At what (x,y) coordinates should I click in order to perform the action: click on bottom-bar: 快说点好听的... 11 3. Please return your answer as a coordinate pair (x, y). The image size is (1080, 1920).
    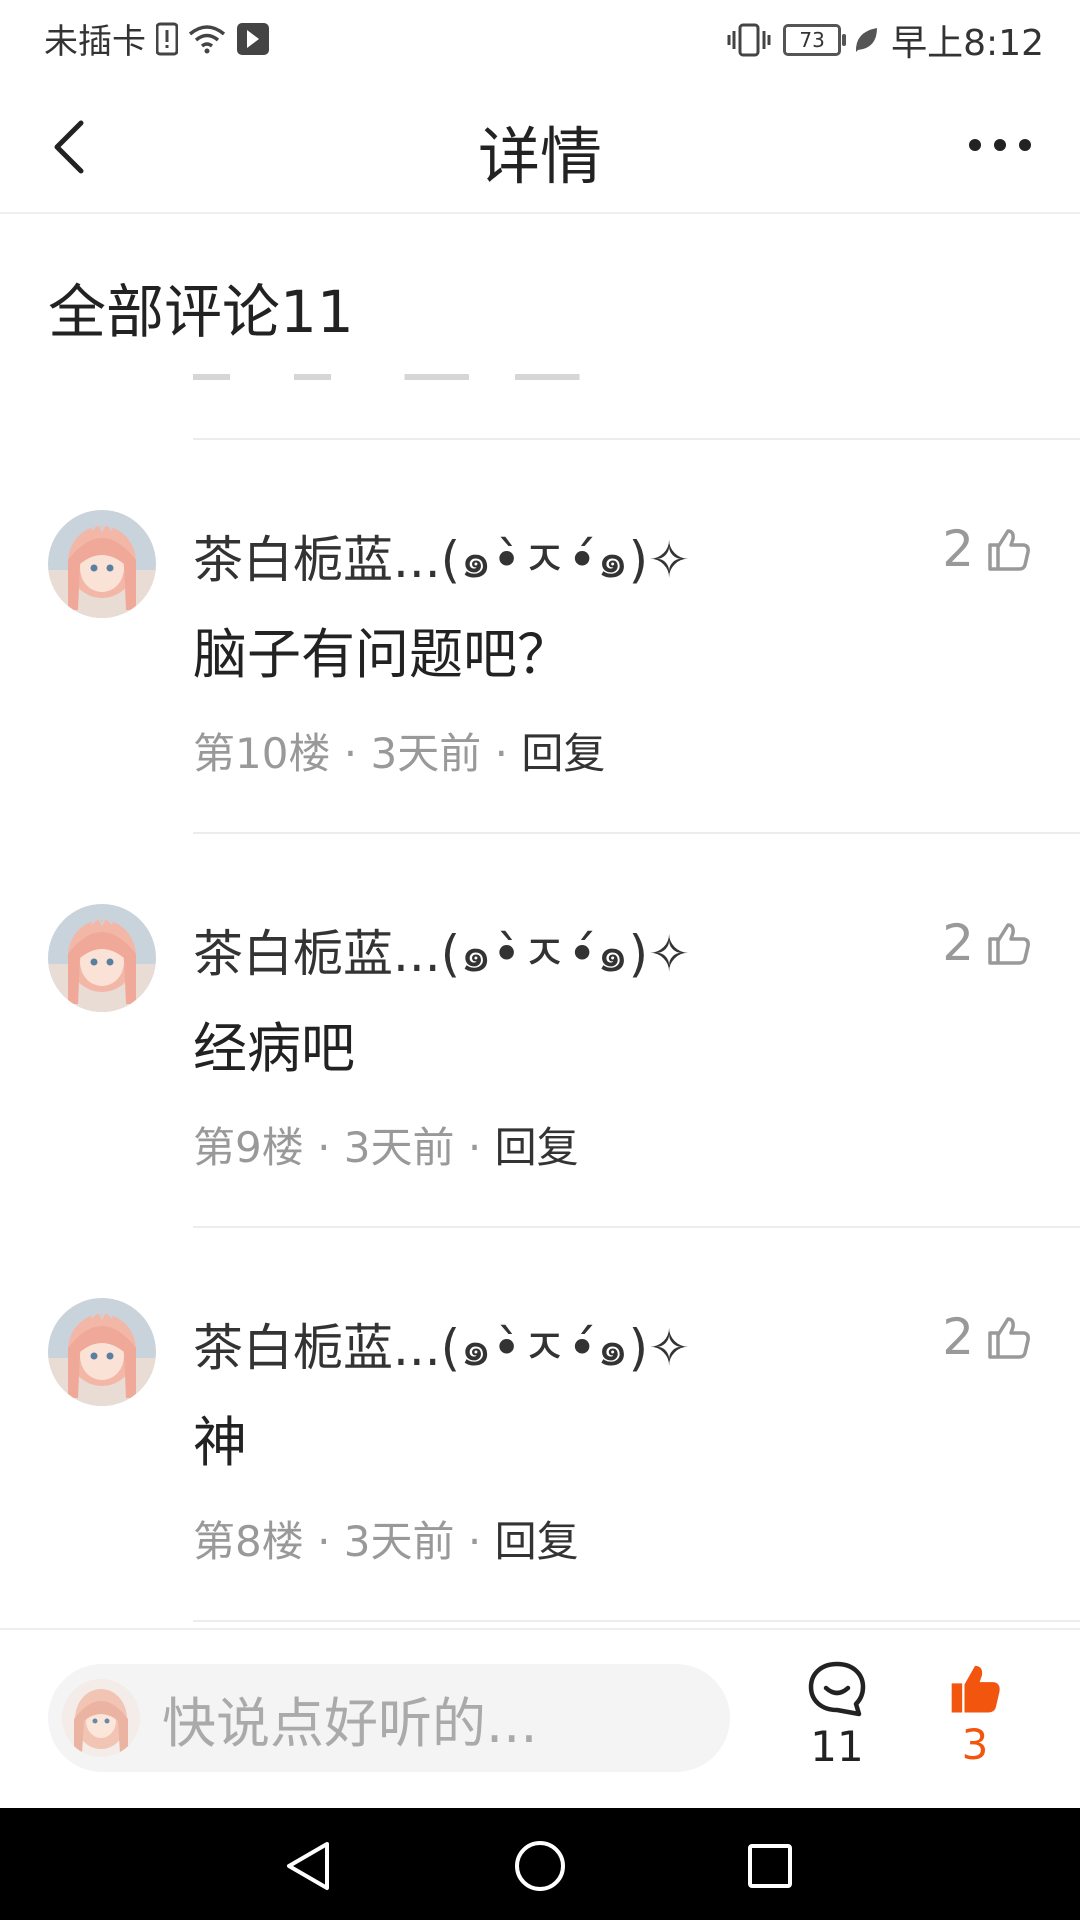
    Looking at the image, I should click on (540, 1719).